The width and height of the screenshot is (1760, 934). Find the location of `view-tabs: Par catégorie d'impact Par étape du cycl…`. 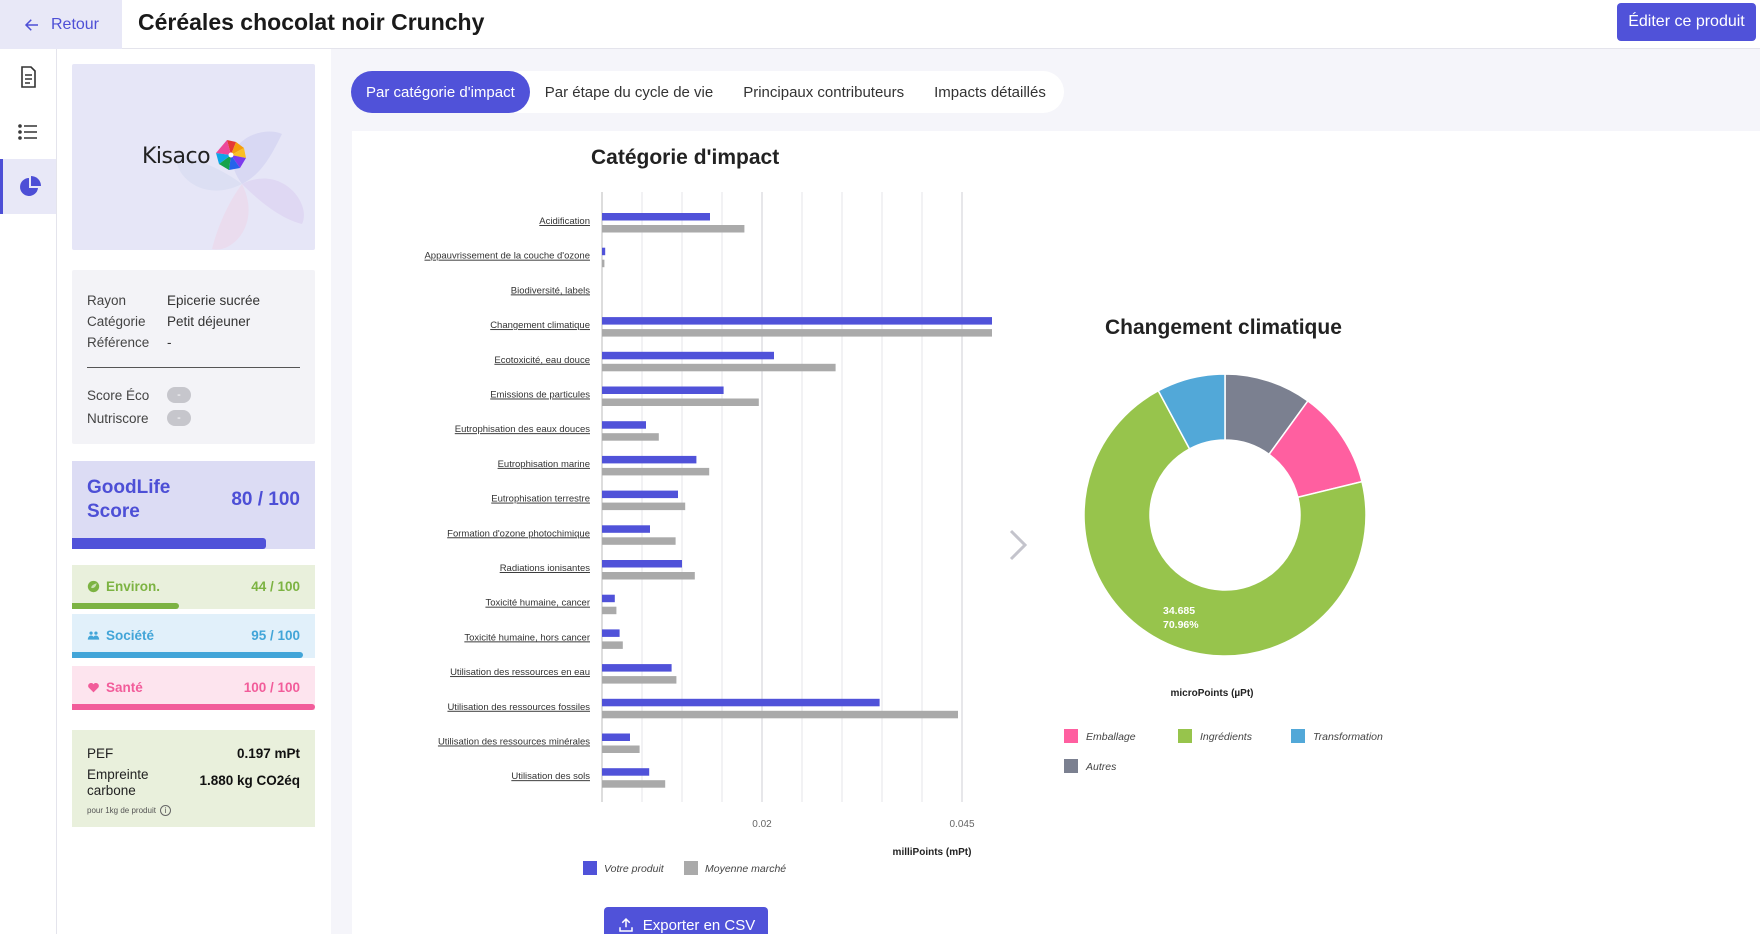

view-tabs: Par catégorie d'impact Par étape du cycl… is located at coordinates (707, 92).